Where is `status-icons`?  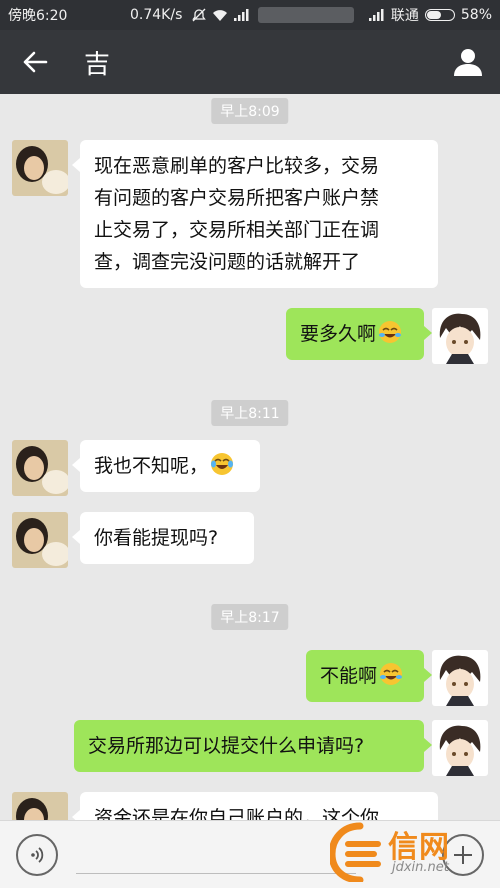 status-icons is located at coordinates (221, 15).